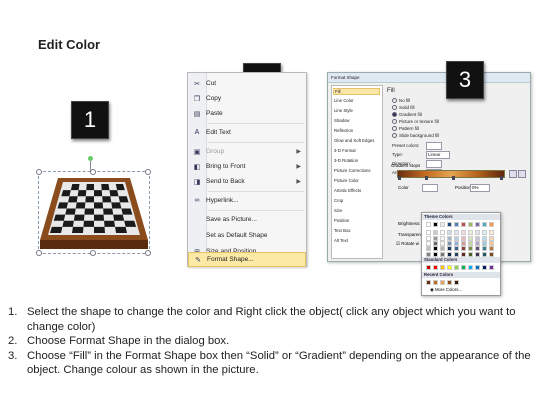  I want to click on menu-item-group: ▣ Group ▶, so click(247, 151).